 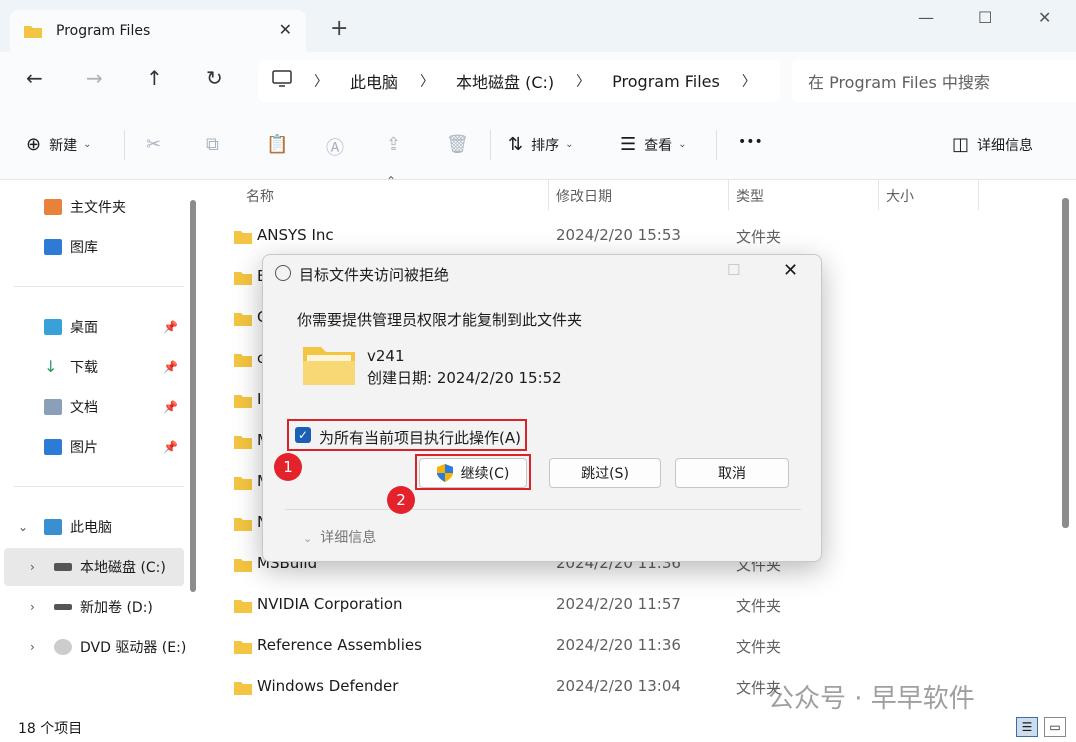 I want to click on details-view-icon: ☰, so click(x=1027, y=727).